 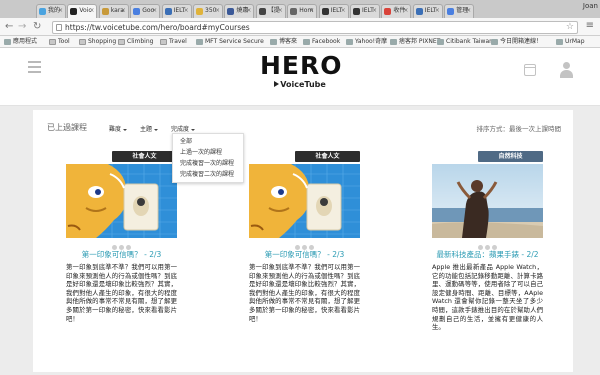 What do you see at coordinates (208, 174) in the screenshot?
I see `dropdown-item-reviewed-twice: 完成複習二次的課程` at bounding box center [208, 174].